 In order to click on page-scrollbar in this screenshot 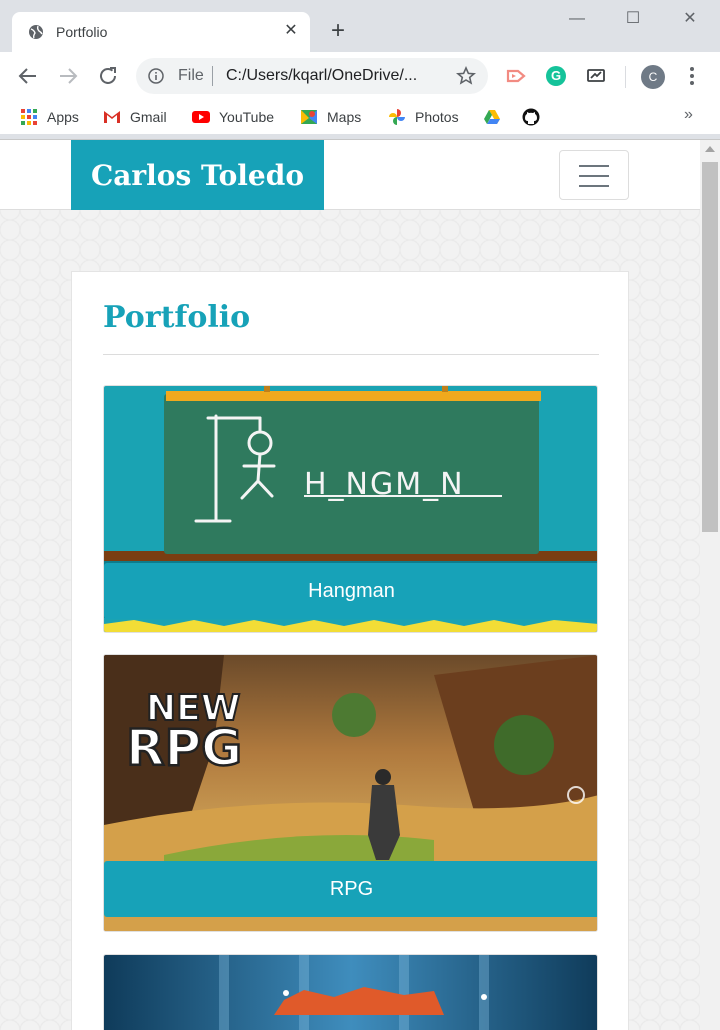, I will do `click(710, 585)`.